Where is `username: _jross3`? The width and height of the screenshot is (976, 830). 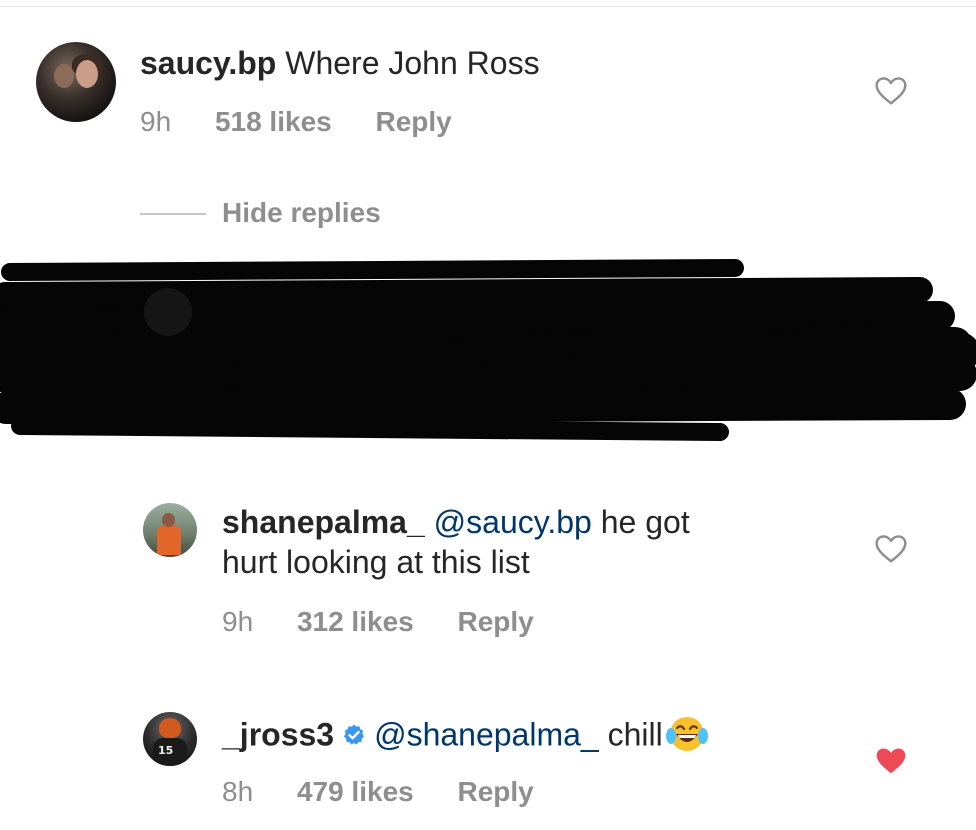 username: _jross3 is located at coordinates (278, 734).